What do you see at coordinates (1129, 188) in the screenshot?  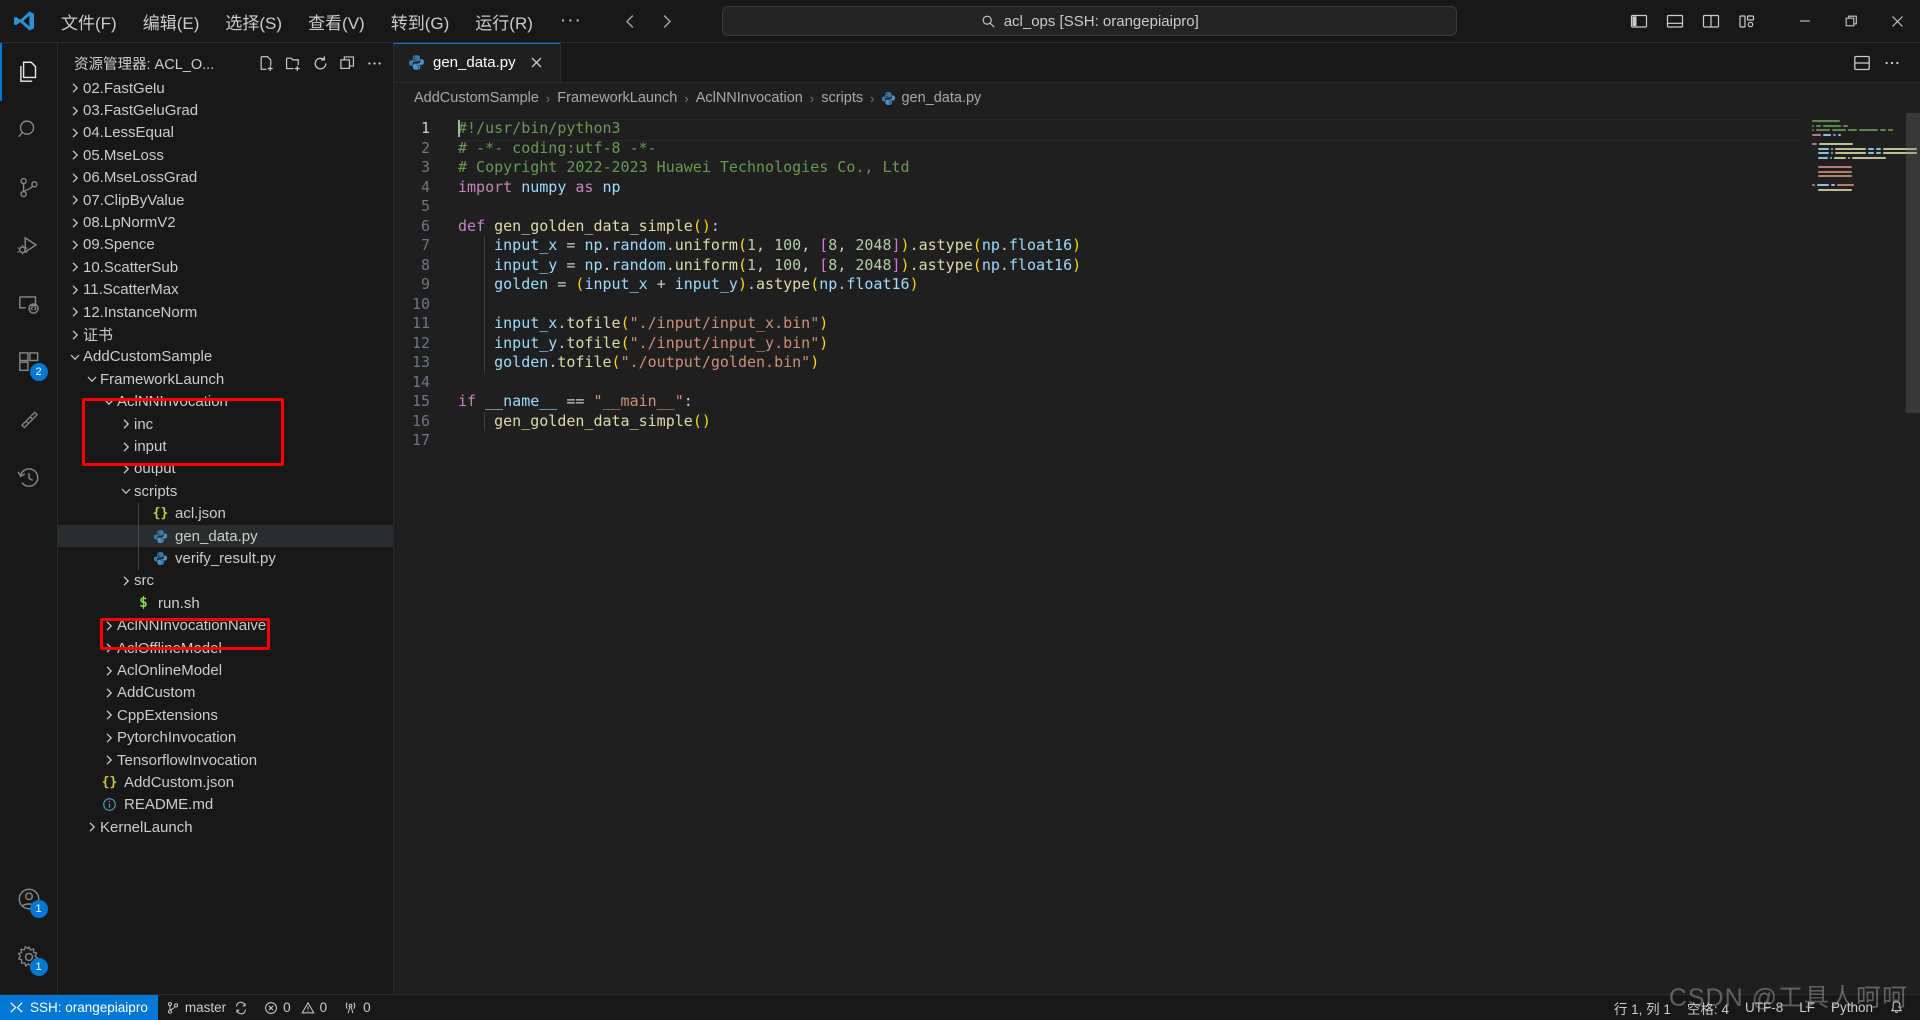 I see `code-line: import numpy as np` at bounding box center [1129, 188].